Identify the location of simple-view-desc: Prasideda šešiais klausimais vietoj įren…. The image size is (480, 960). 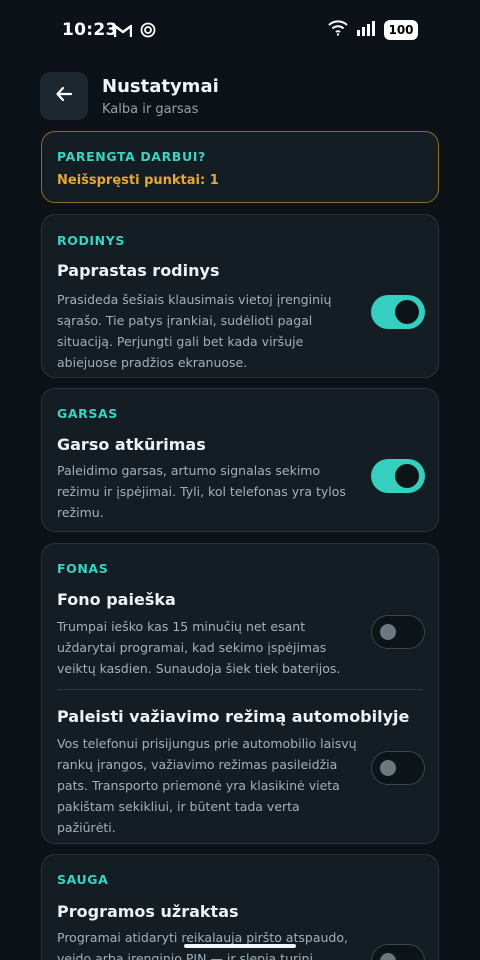
(194, 331).